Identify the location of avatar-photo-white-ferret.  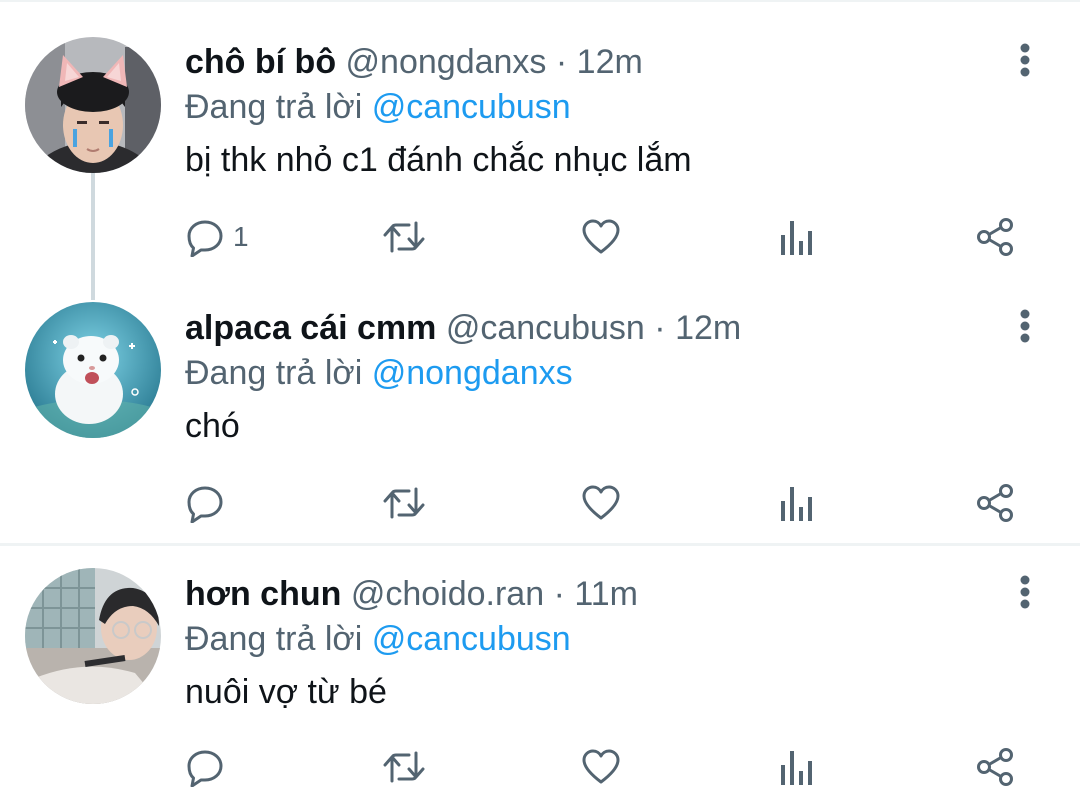
(93, 370).